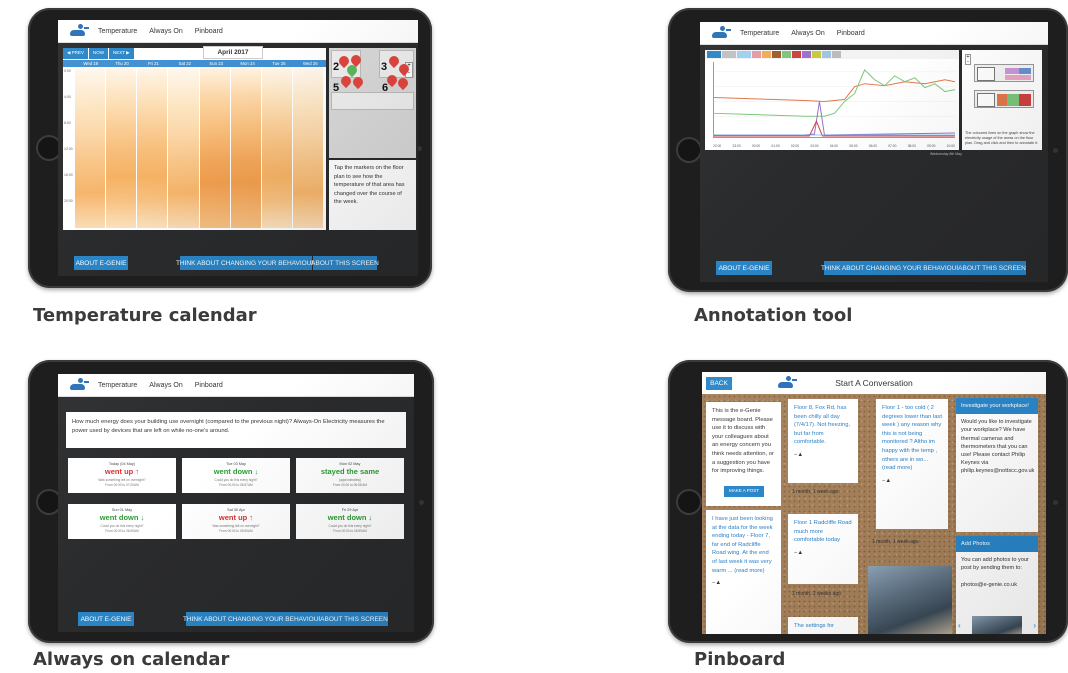 This screenshot has width=1068, height=673. I want to click on camera-icon, so click(1055, 150).